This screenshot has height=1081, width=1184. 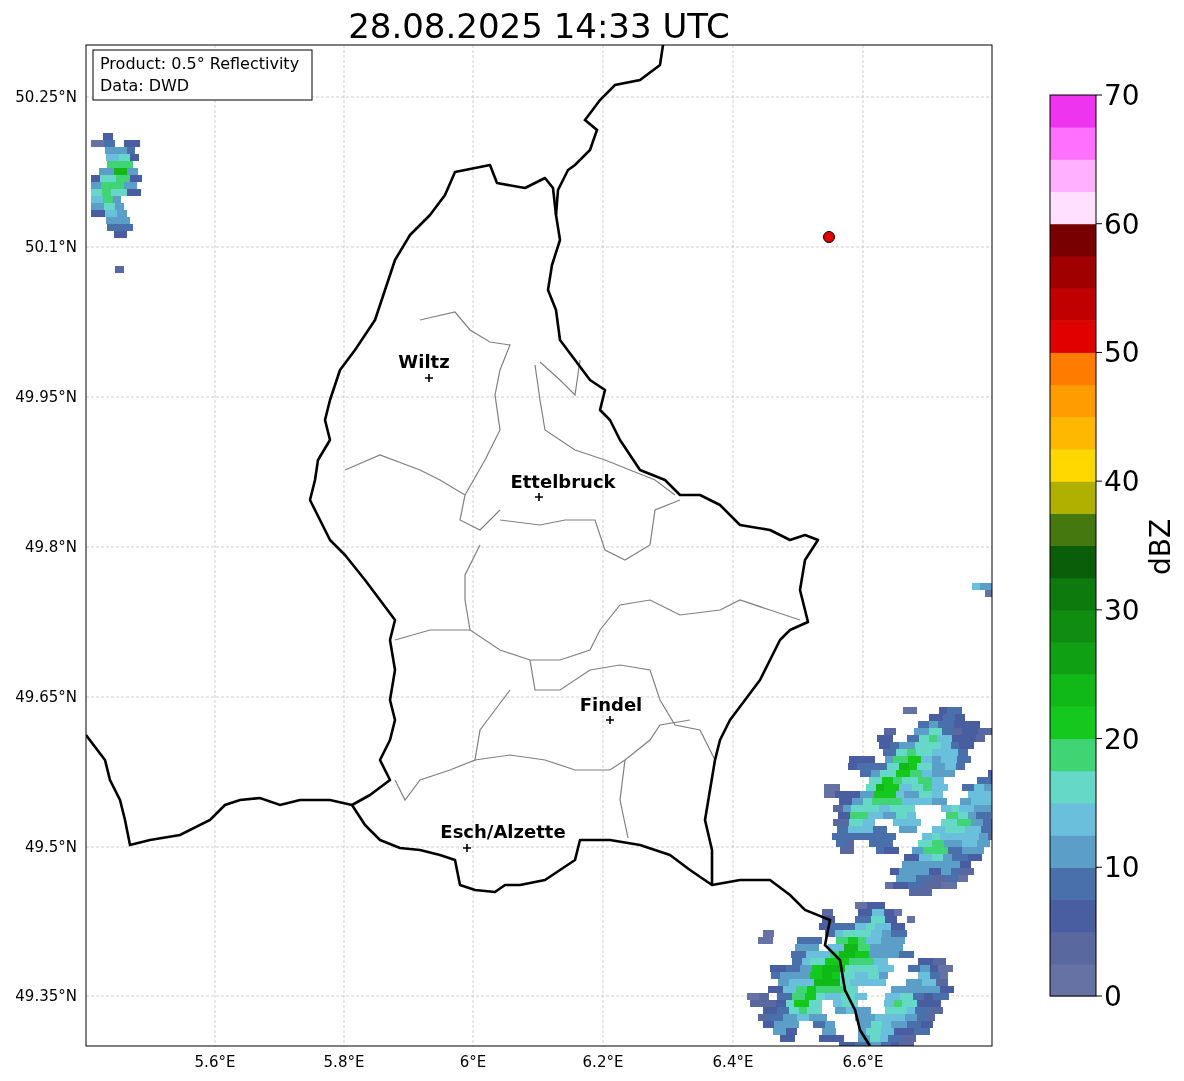 I want to click on axis-tick-label: 49.95°N, so click(x=46, y=397).